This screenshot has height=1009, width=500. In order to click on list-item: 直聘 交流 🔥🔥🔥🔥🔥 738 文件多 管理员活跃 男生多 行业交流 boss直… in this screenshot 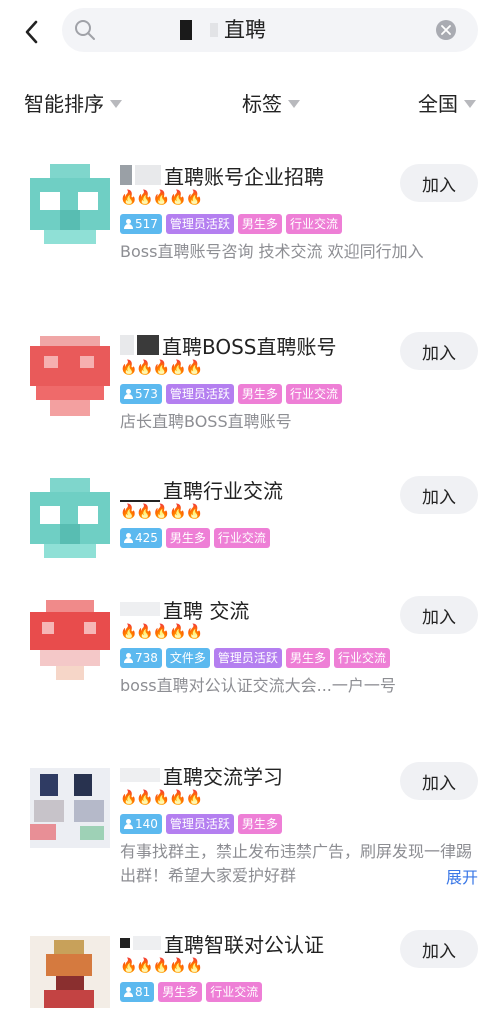, I will do `click(250, 654)`.